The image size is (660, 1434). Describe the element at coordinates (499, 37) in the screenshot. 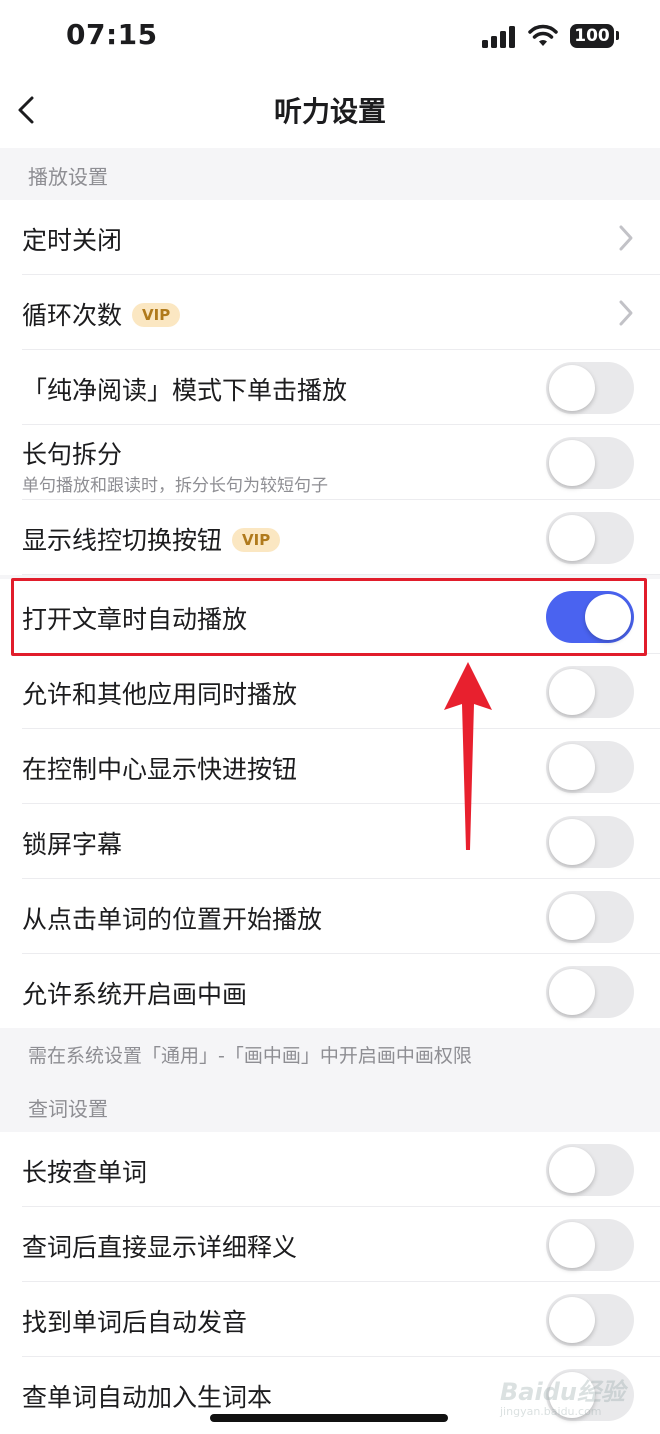

I see `cellular-signal-icon` at that location.